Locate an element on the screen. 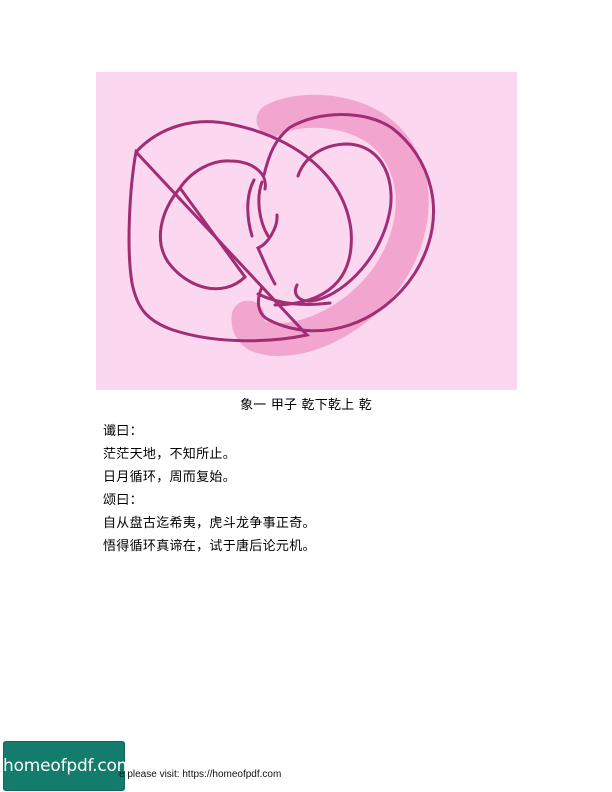 The image size is (612, 792). visit-link-text: e please visit: https://homeofpdf.com is located at coordinates (200, 775).